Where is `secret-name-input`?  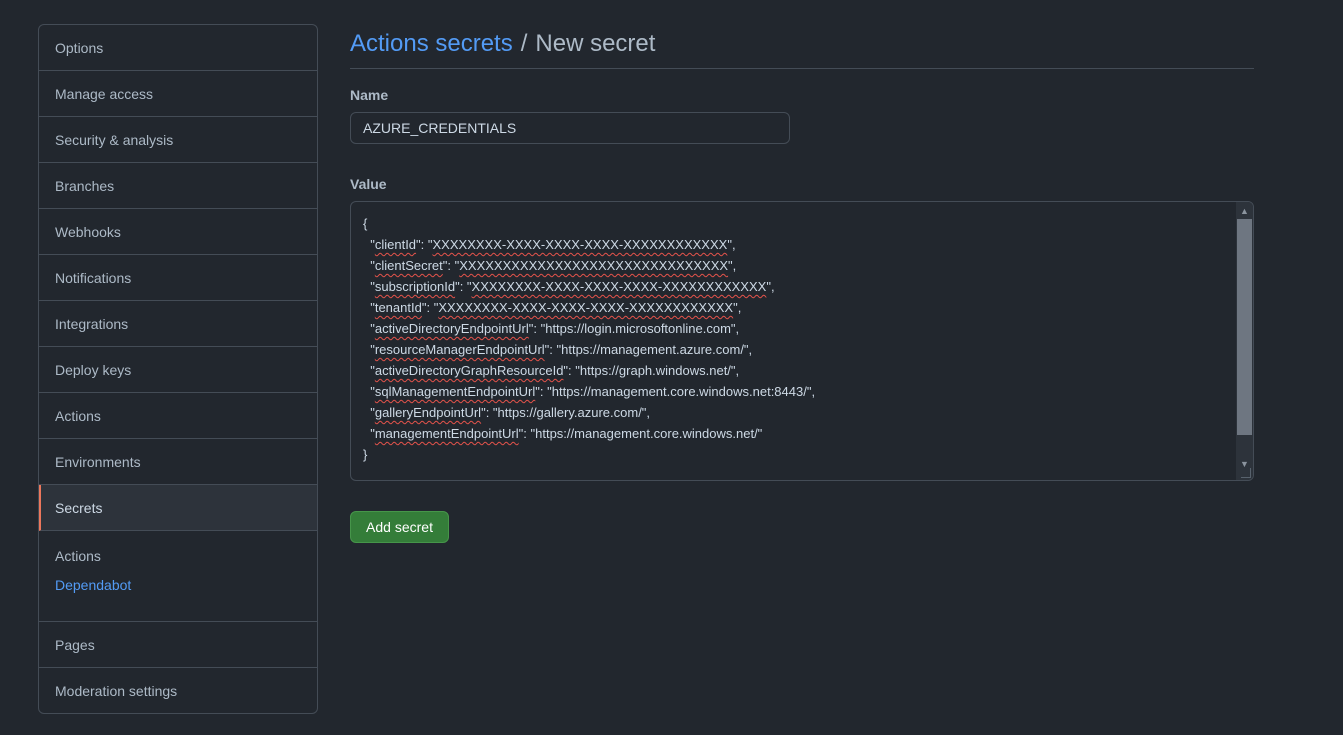
secret-name-input is located at coordinates (570, 128).